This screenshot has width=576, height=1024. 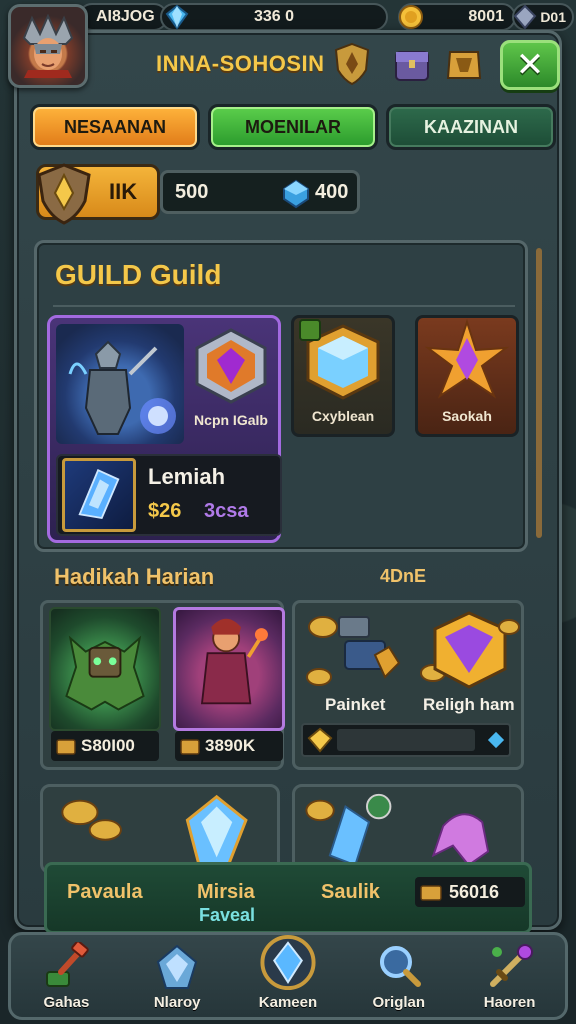 I want to click on coin-pile-icon, so click(x=353, y=651).